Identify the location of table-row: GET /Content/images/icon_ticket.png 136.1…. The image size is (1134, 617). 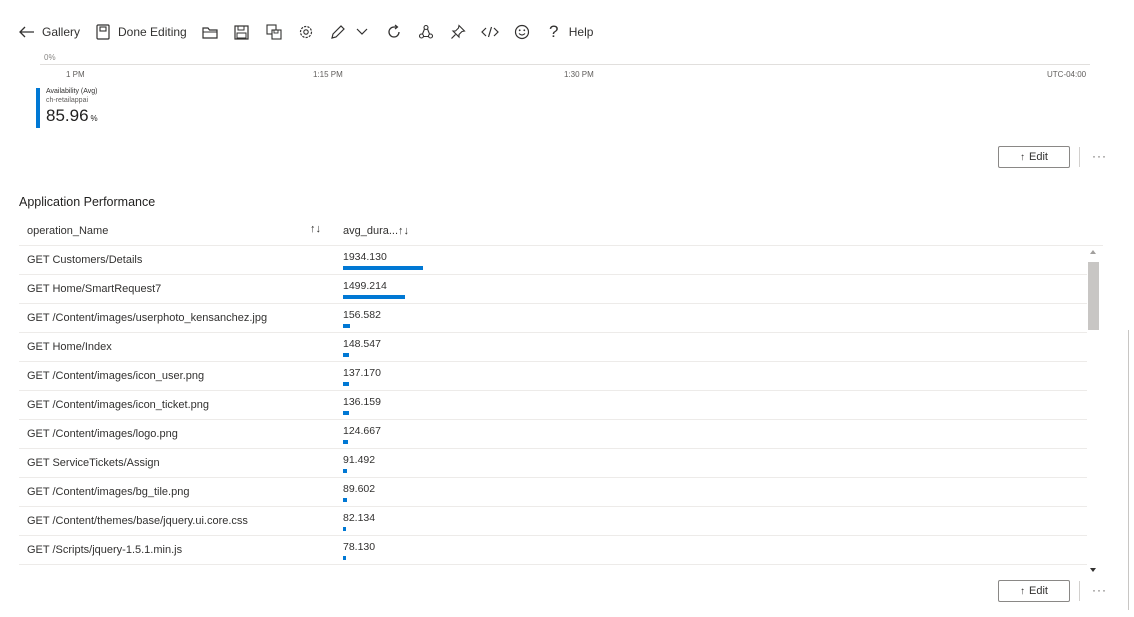
(553, 405).